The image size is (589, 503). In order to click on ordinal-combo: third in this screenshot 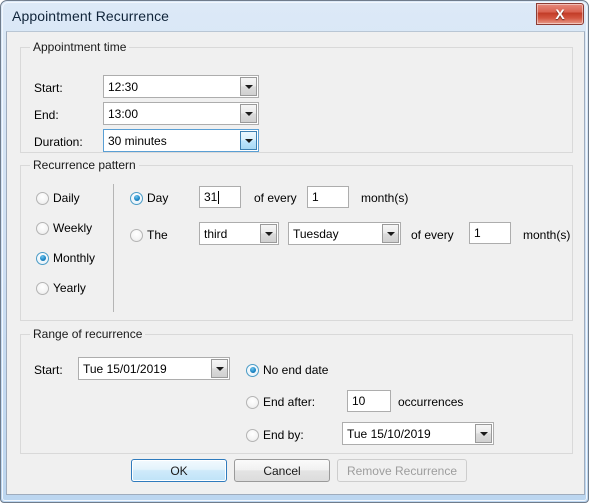, I will do `click(239, 233)`.